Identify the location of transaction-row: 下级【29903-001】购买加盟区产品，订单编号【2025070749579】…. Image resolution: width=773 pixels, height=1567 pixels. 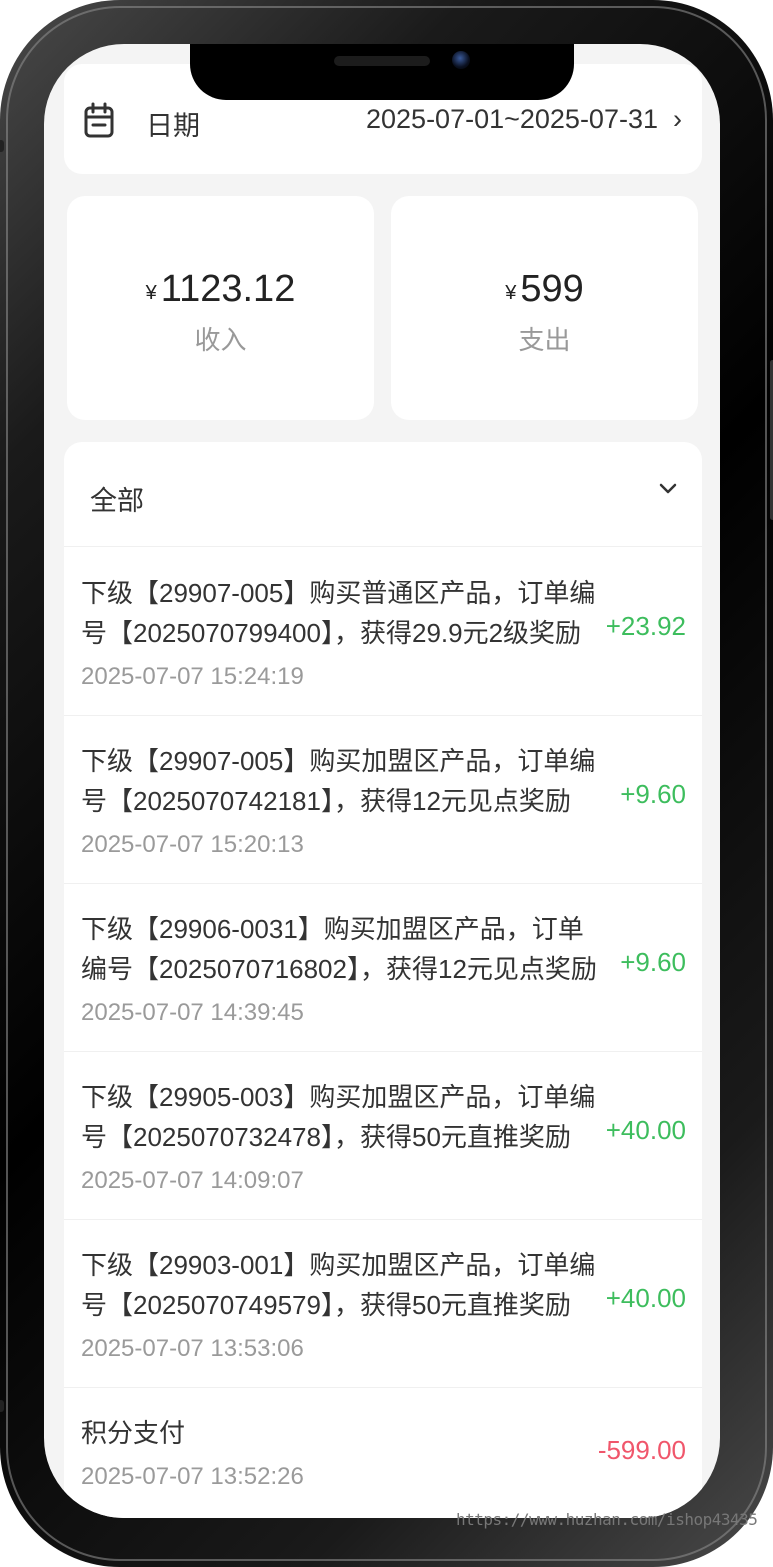
(383, 1303).